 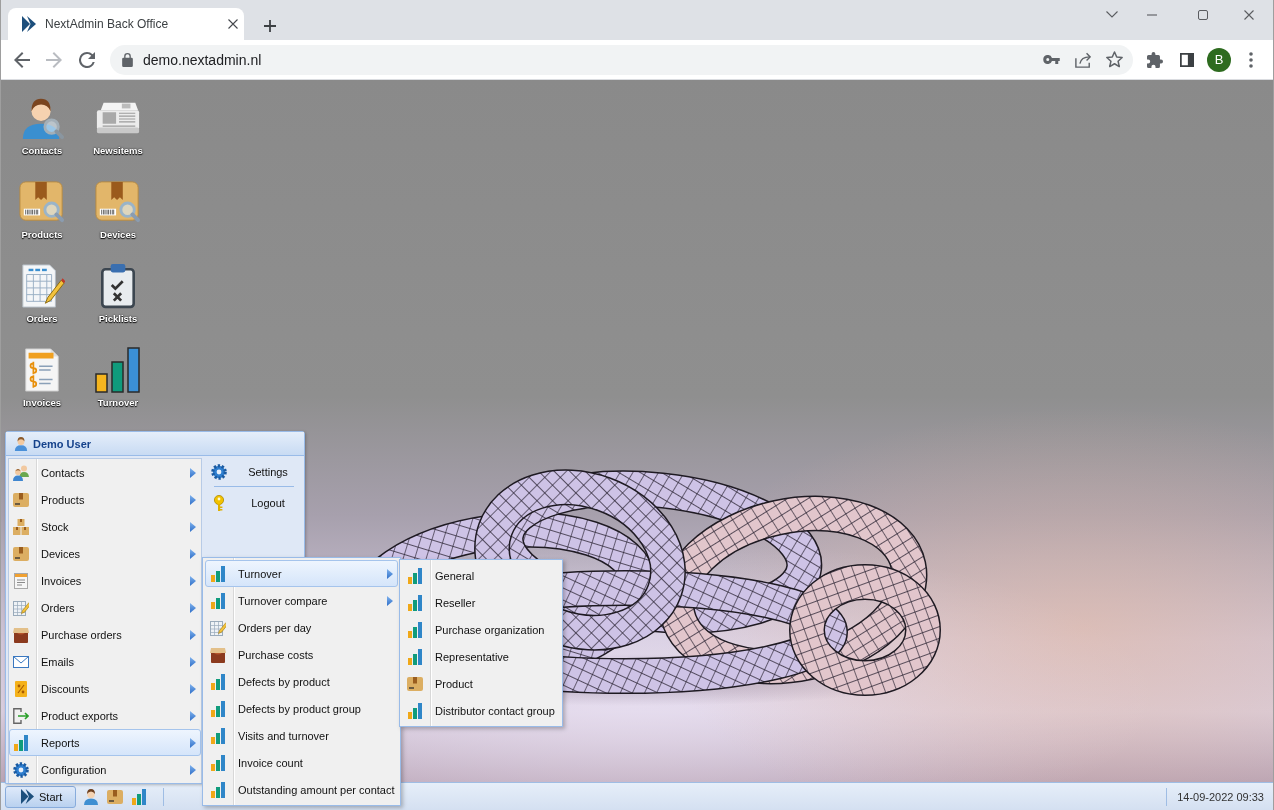 I want to click on menu-item: Outstanding amount per contact, so click(x=301, y=789).